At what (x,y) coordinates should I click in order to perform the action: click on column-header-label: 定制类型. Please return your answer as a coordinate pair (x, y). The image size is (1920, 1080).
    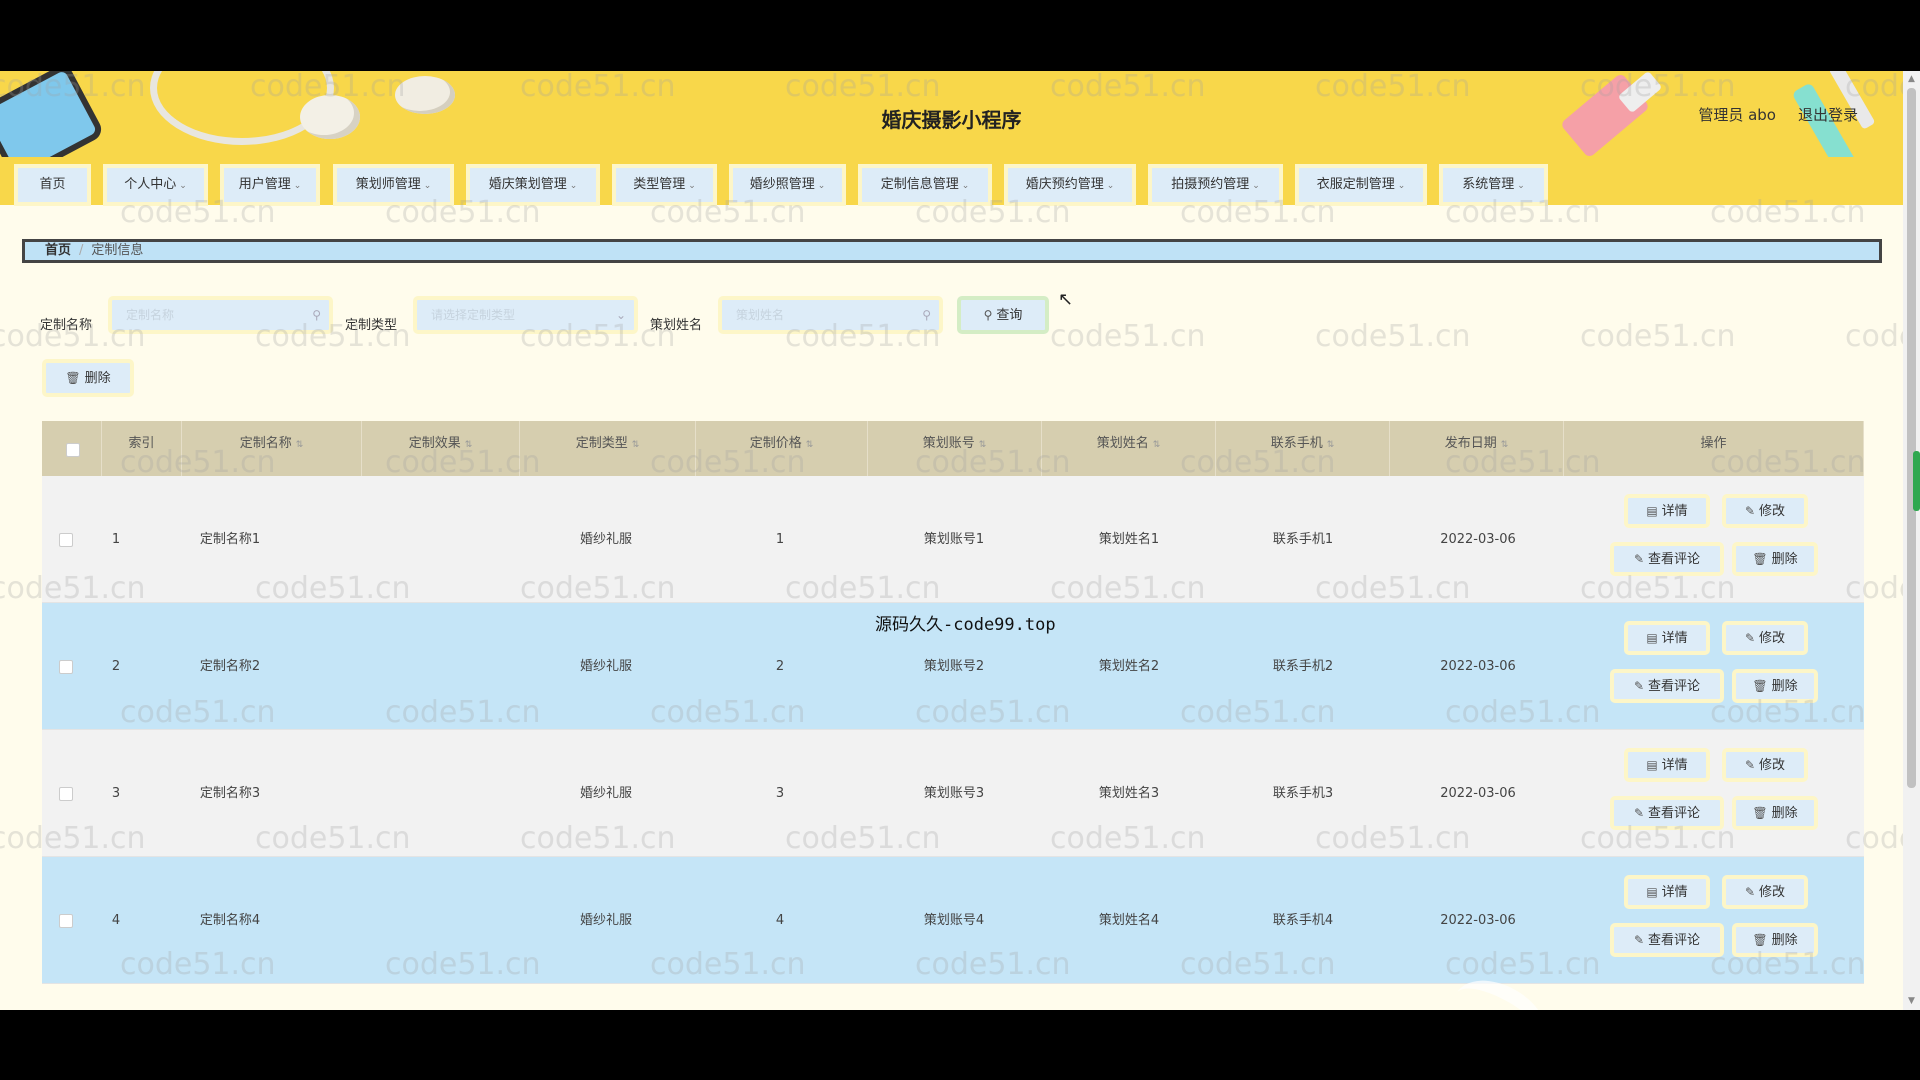
    Looking at the image, I should click on (601, 443).